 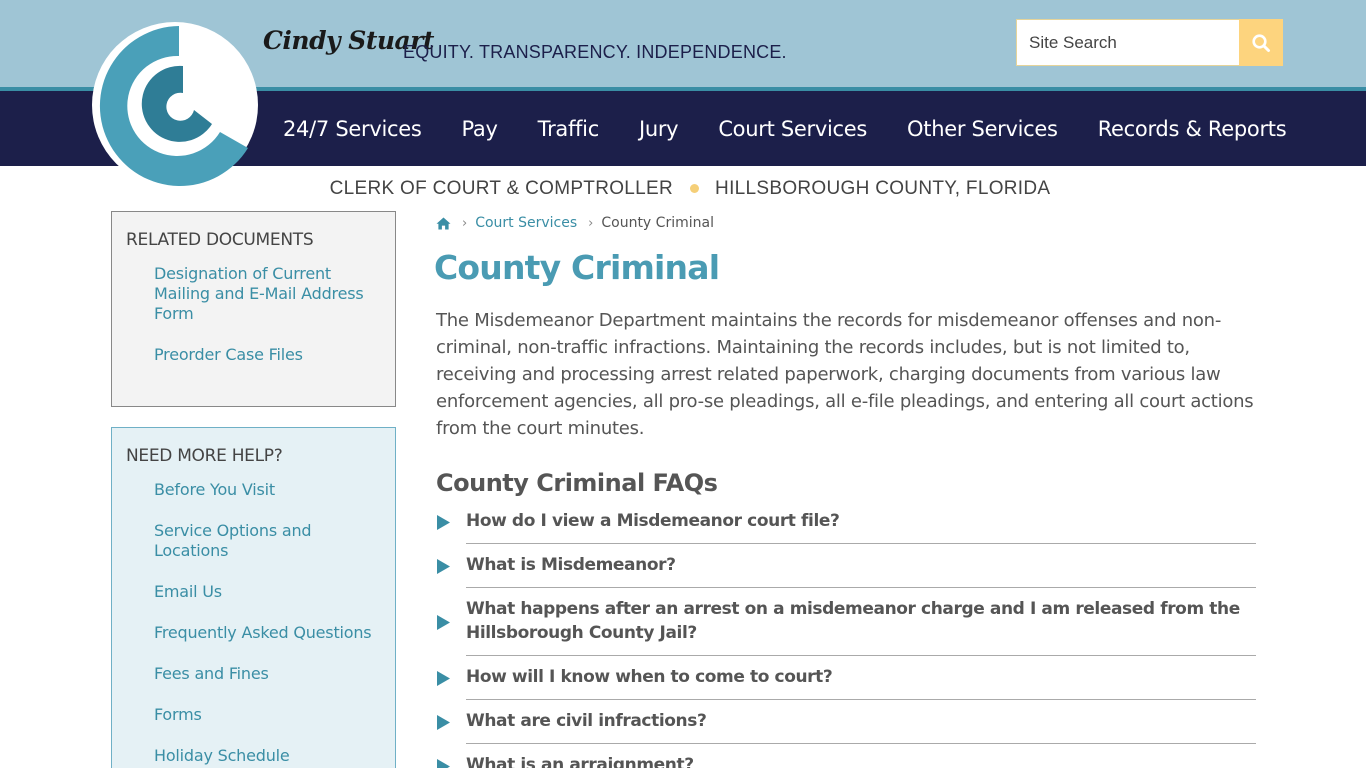 I want to click on faq-question: How will I know when to come to court?, so click(x=861, y=678).